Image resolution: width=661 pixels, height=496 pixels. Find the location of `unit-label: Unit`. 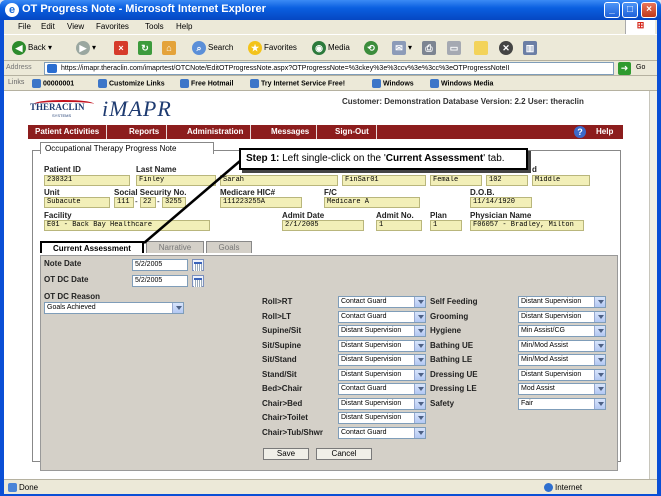

unit-label: Unit is located at coordinates (52, 192).